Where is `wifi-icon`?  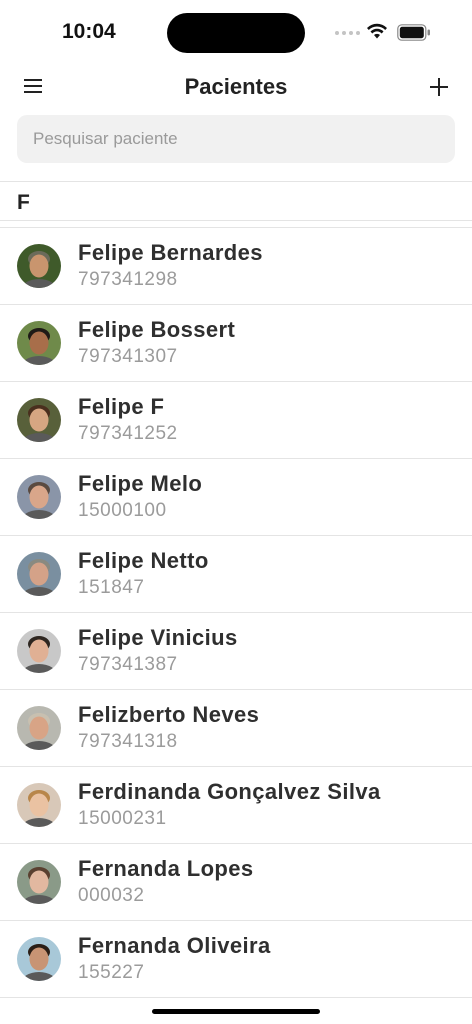 wifi-icon is located at coordinates (377, 31).